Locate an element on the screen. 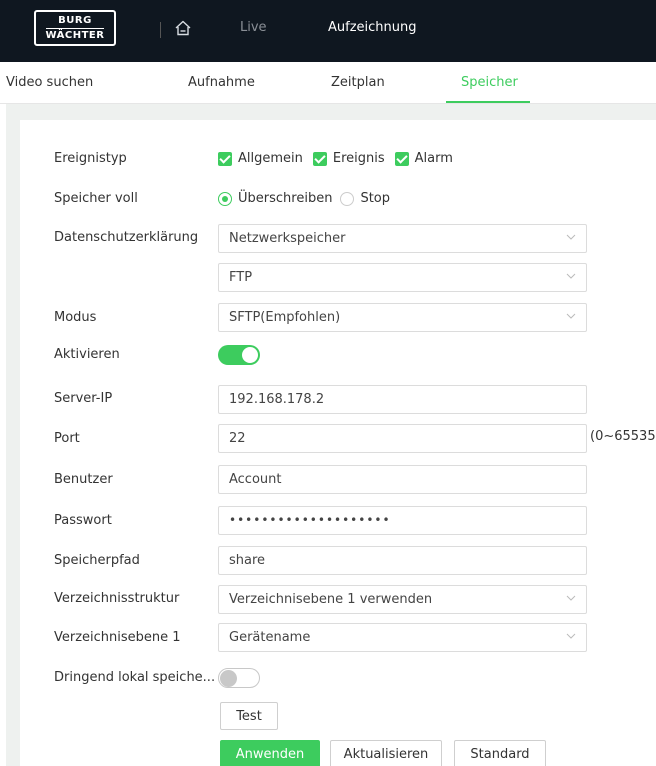 The width and height of the screenshot is (656, 766). storage-path-label: Speicherpfad is located at coordinates (97, 560).